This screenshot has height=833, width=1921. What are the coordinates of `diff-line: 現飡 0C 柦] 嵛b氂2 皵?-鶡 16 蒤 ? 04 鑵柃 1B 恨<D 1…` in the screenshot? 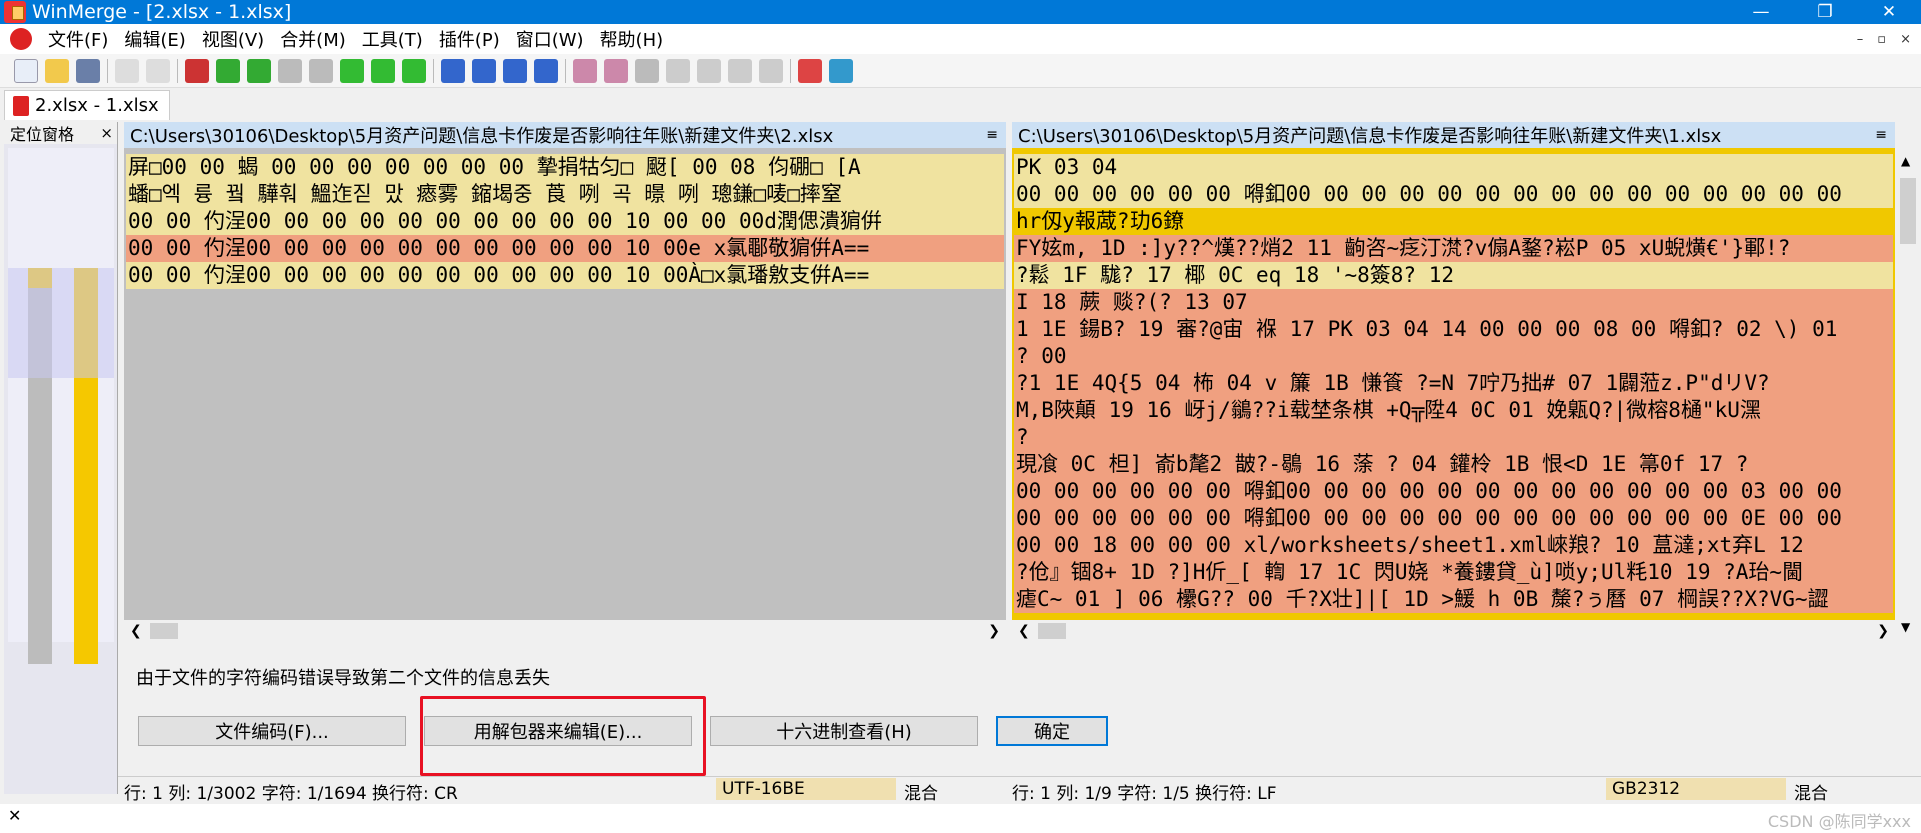 It's located at (1453, 464).